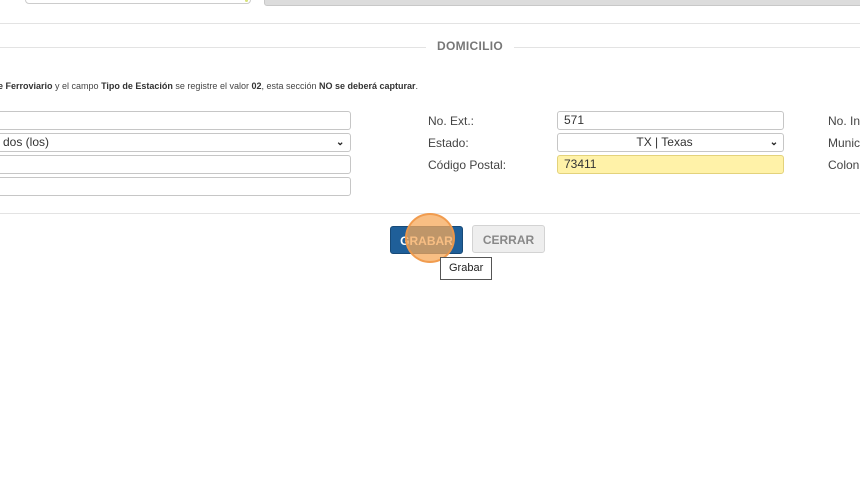 This screenshot has width=860, height=481. I want to click on section-rule-right, so click(687, 47).